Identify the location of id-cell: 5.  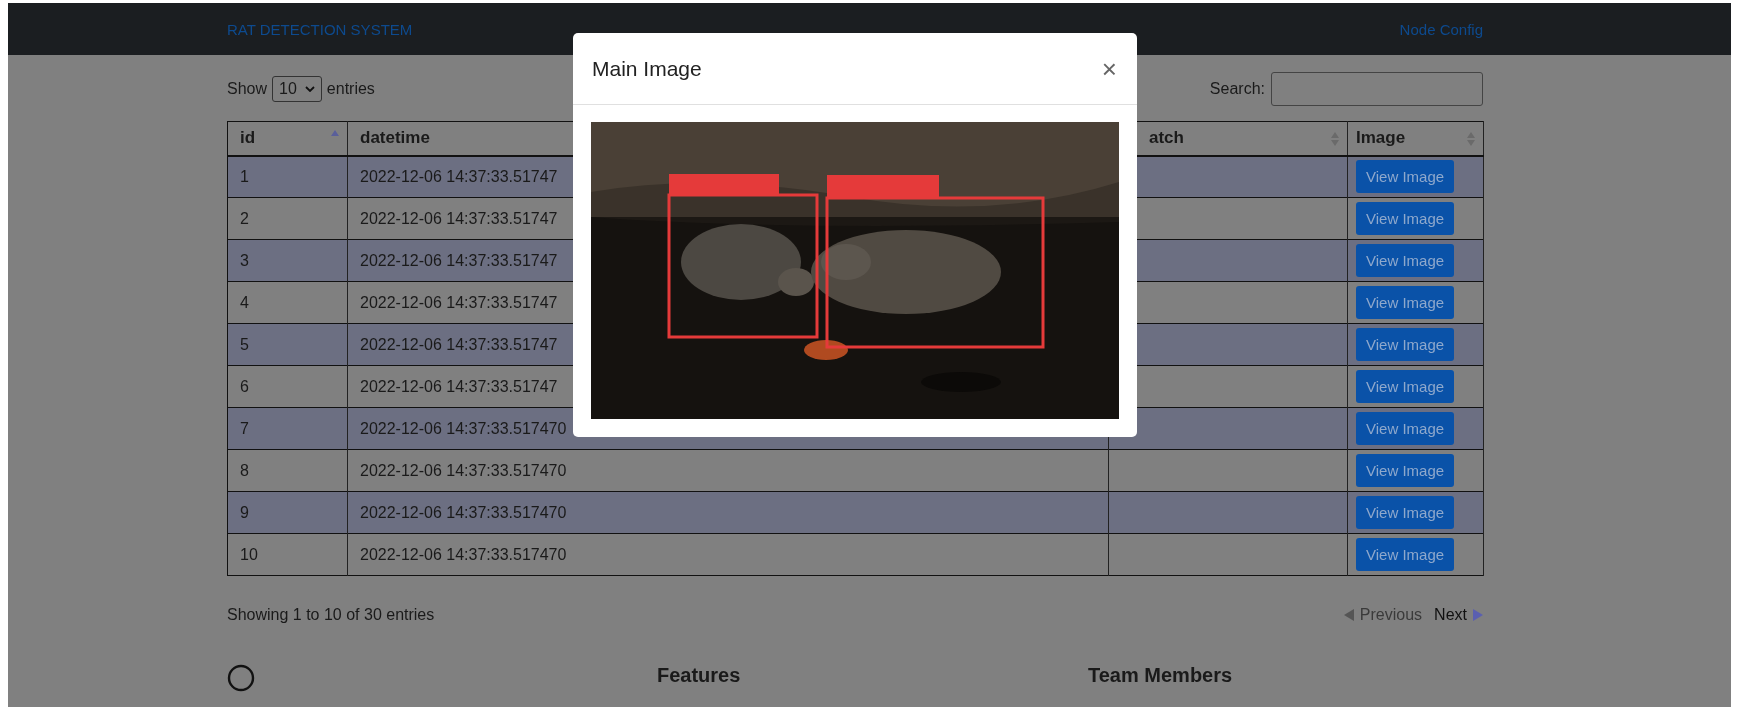
(287, 344).